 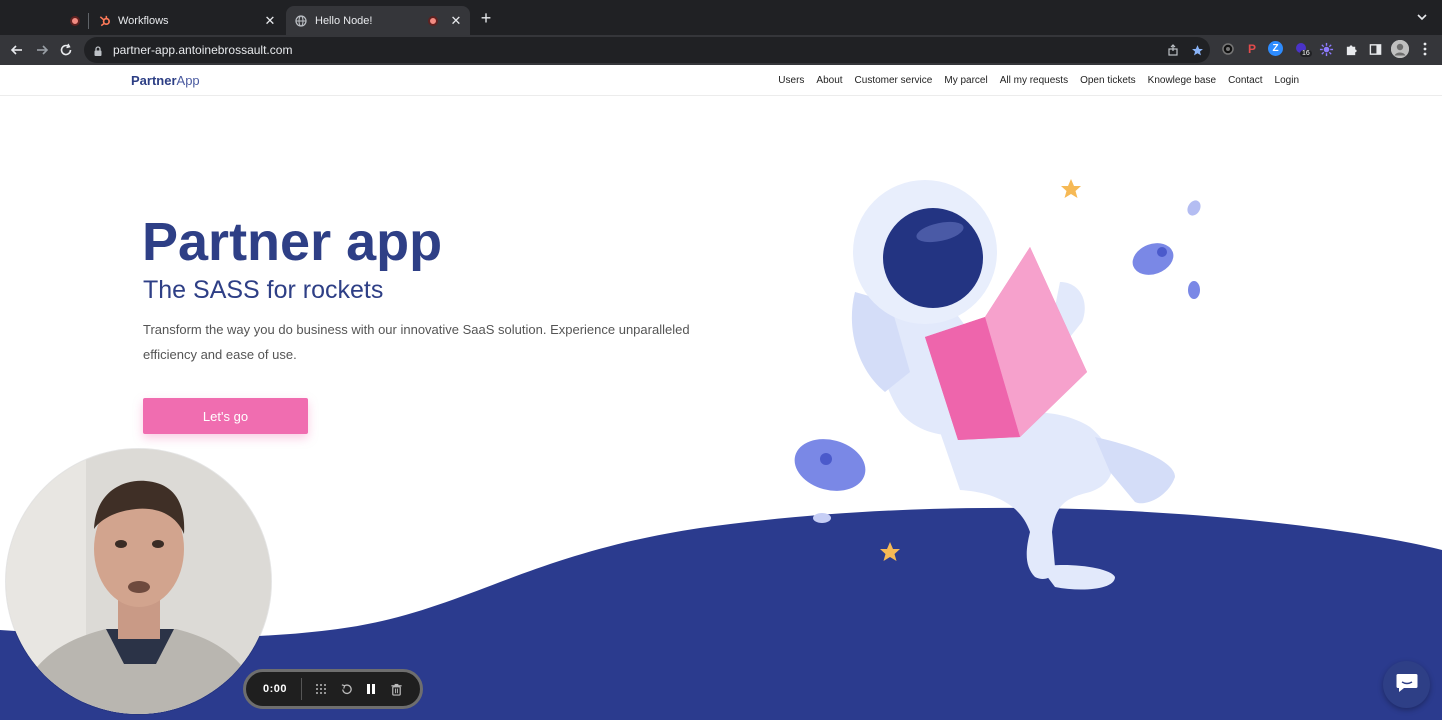 I want to click on recording-control-bar: 0:00, so click(x=333, y=689).